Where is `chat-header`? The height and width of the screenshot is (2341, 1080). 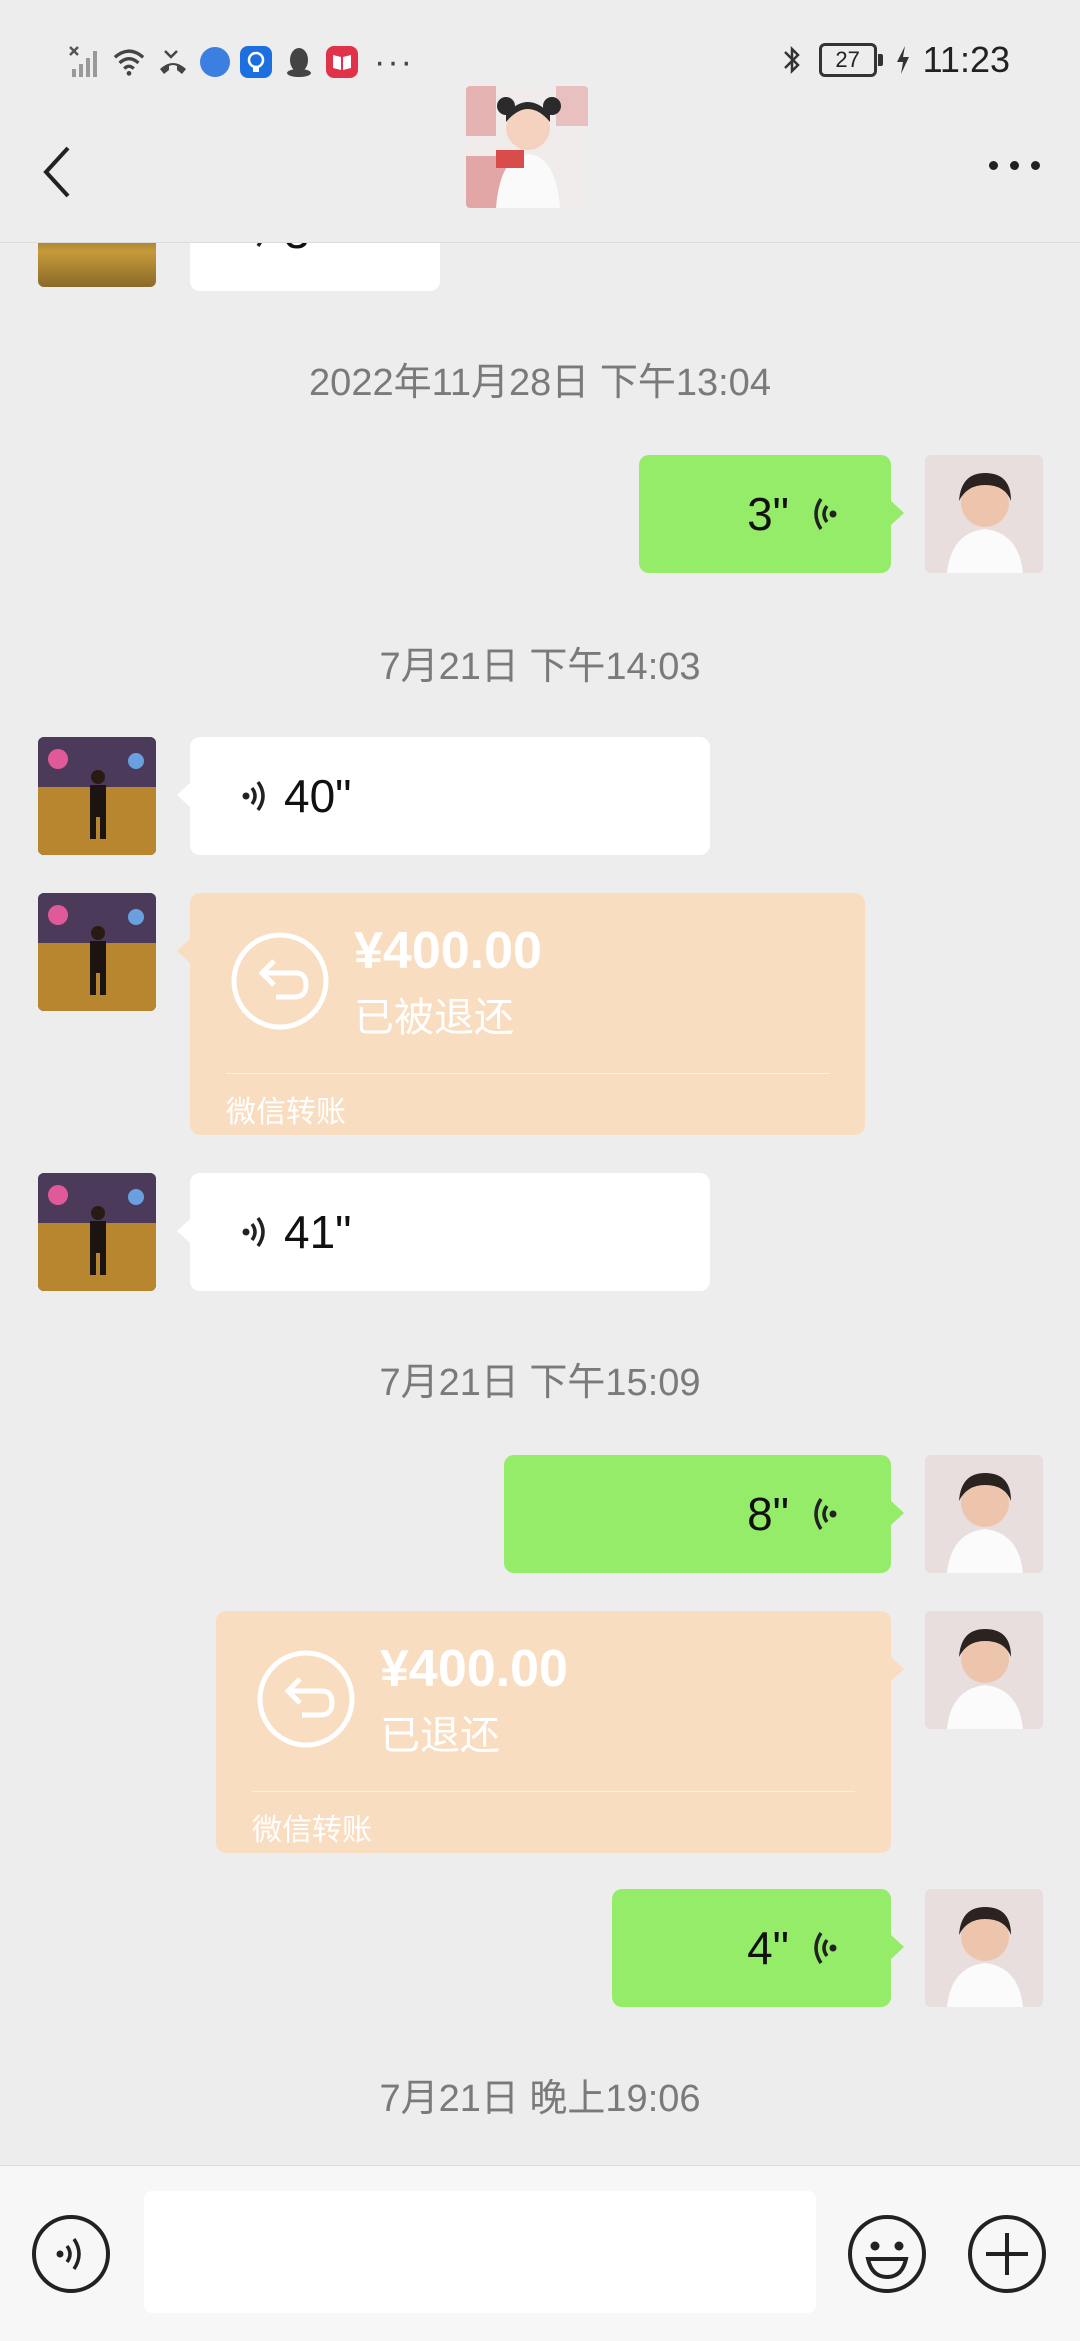 chat-header is located at coordinates (540, 161).